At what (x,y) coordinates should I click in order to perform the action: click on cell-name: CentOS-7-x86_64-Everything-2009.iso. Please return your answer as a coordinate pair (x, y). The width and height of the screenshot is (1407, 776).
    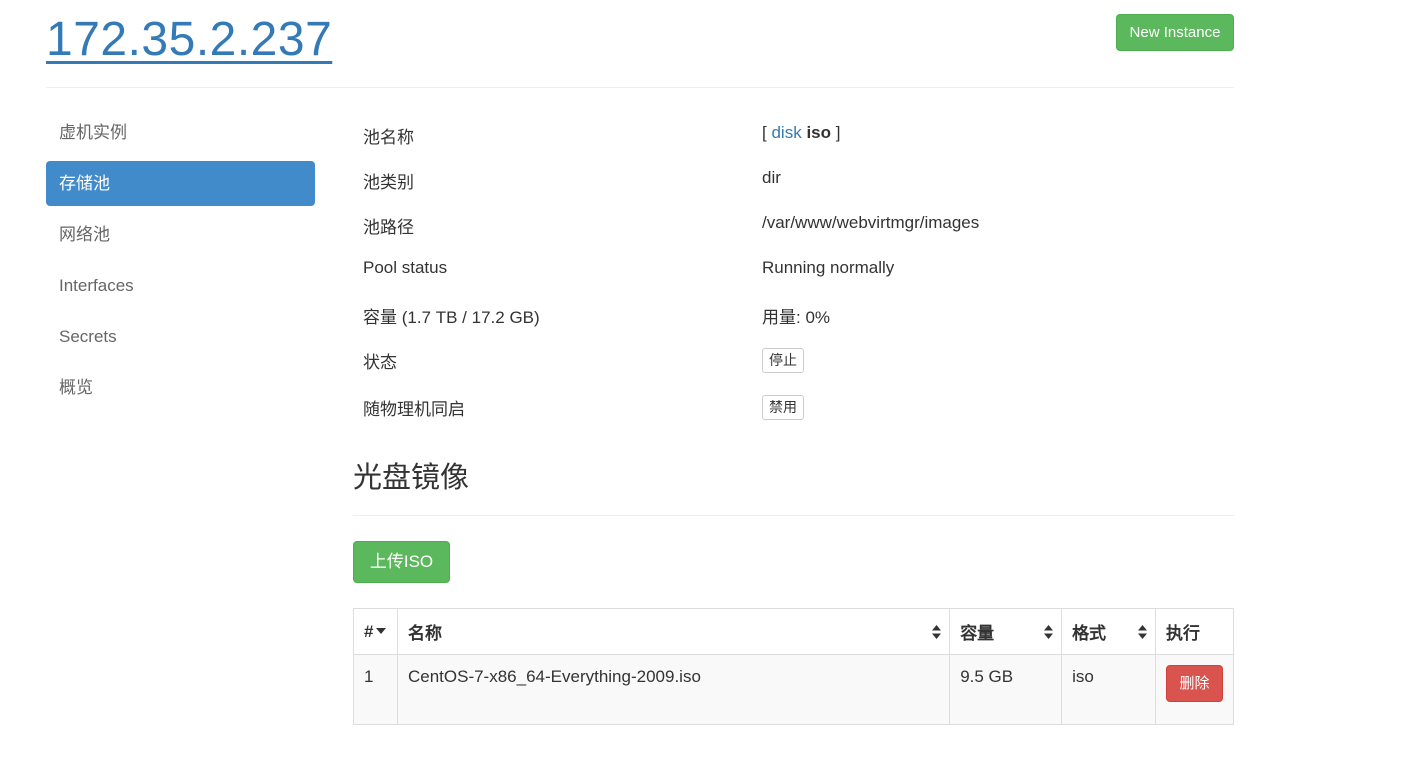
    Looking at the image, I should click on (673, 689).